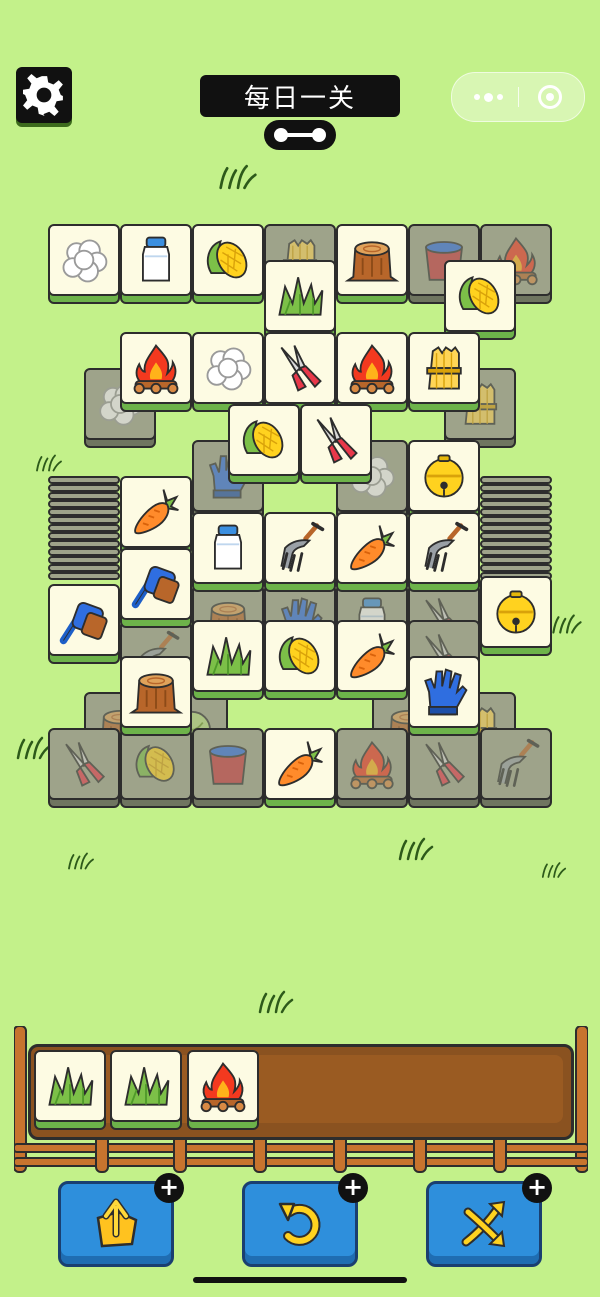 Image resolution: width=600 pixels, height=1297 pixels. I want to click on move-out-button: +, so click(121, 1220).